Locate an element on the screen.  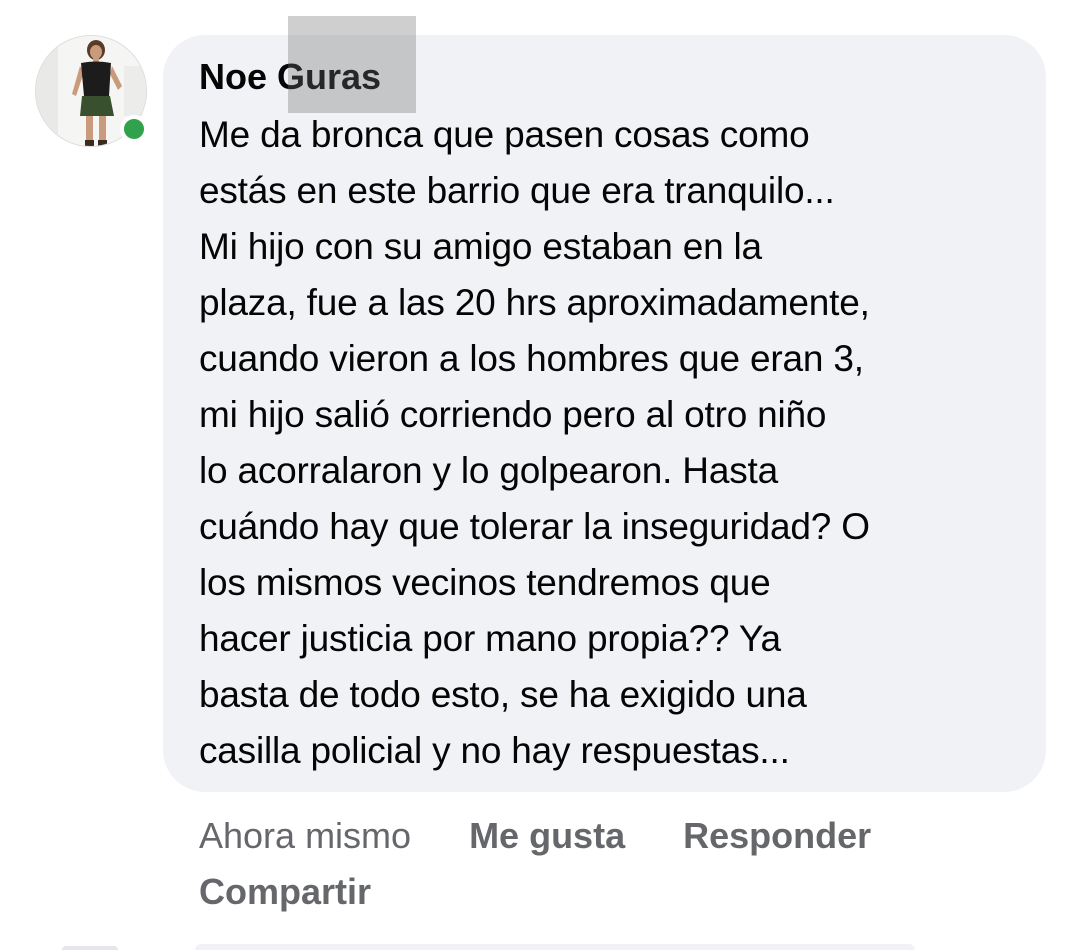
reply-button: Responder is located at coordinates (777, 836).